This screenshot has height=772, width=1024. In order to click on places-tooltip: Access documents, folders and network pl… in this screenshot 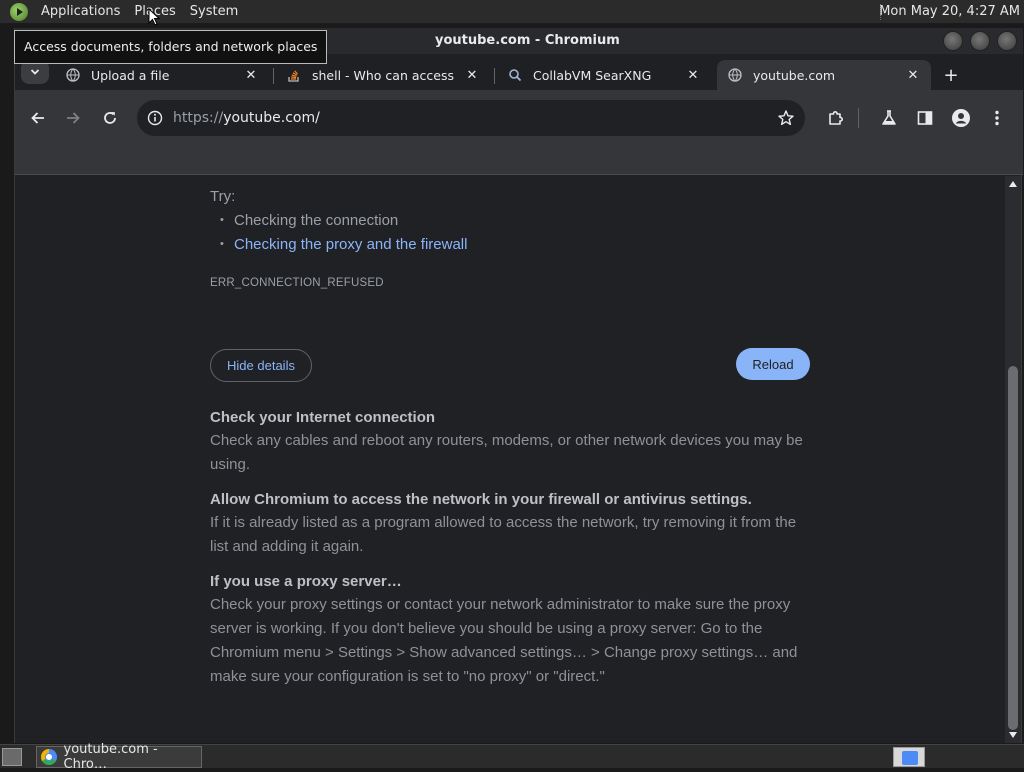, I will do `click(171, 47)`.